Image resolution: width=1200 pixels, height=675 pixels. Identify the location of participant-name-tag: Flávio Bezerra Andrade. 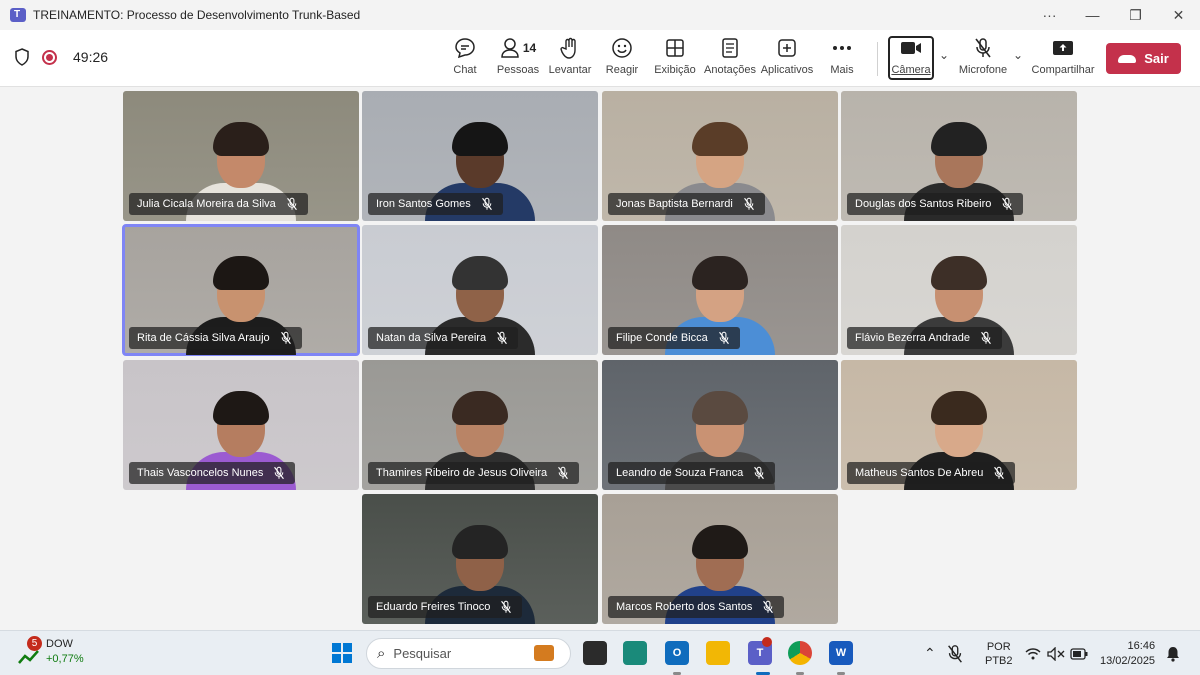
(924, 338).